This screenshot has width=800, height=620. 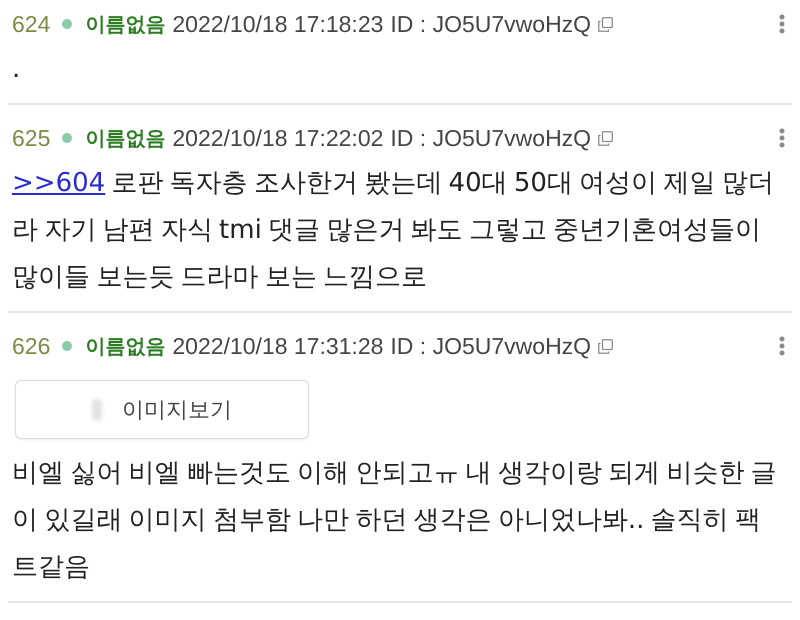 What do you see at coordinates (59, 183) in the screenshot?
I see `reply-link: >>604` at bounding box center [59, 183].